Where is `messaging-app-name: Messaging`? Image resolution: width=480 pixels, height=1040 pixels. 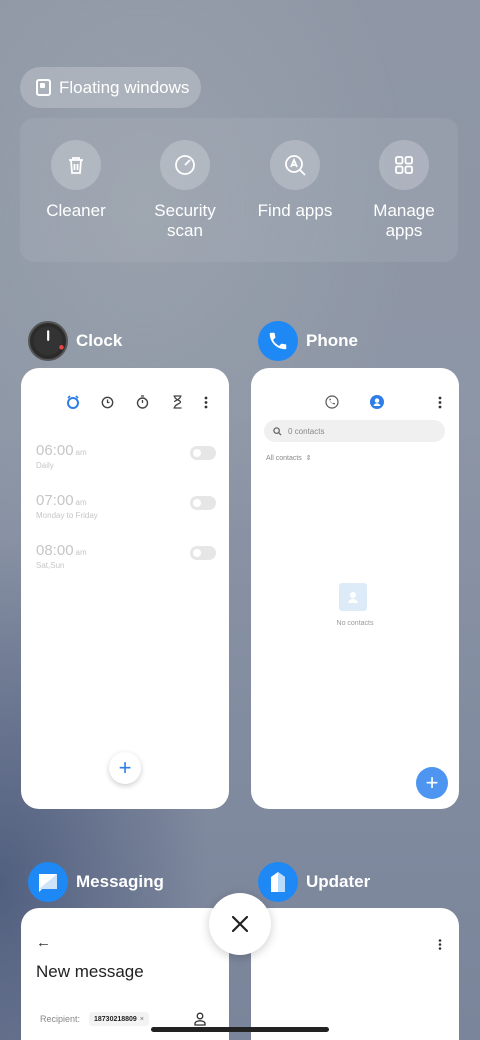 messaging-app-name: Messaging is located at coordinates (120, 881).